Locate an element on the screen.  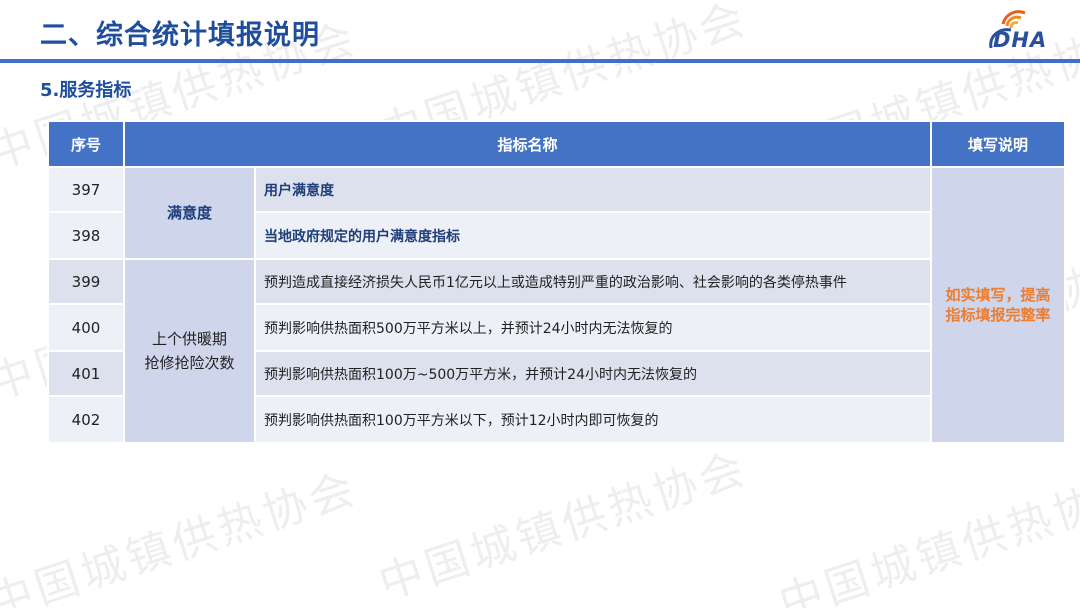
row-id: 398 is located at coordinates (86, 235).